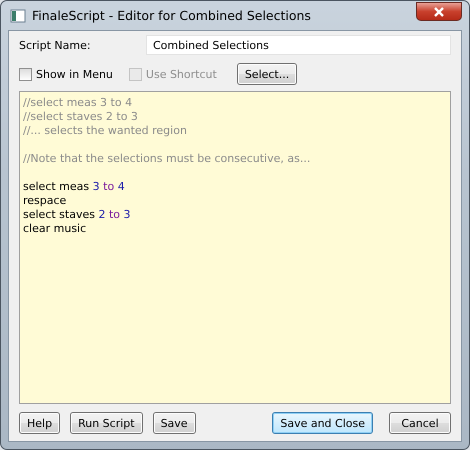  Describe the element at coordinates (106, 423) in the screenshot. I see `dialog-button: Run Script` at that location.